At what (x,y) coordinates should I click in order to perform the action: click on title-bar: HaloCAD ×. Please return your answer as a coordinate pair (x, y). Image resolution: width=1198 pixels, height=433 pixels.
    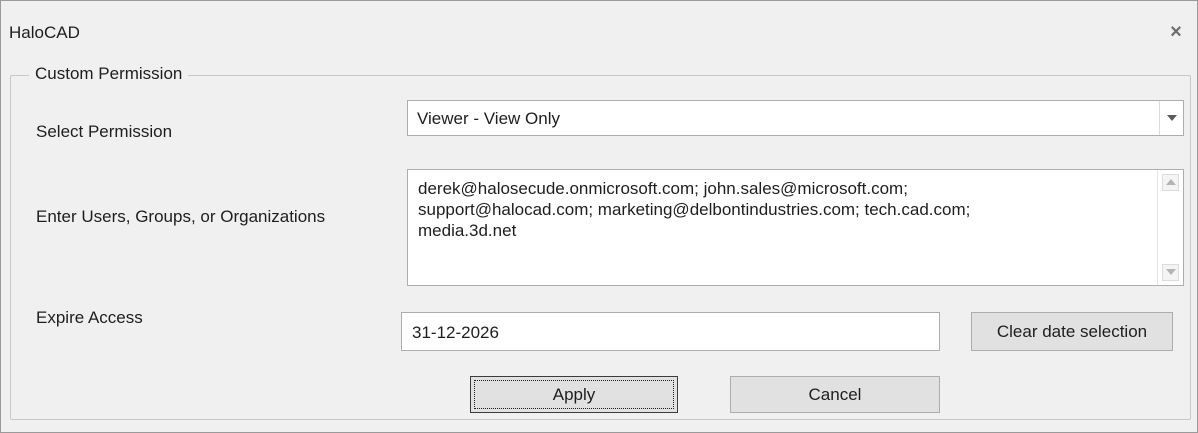
    Looking at the image, I should click on (599, 32).